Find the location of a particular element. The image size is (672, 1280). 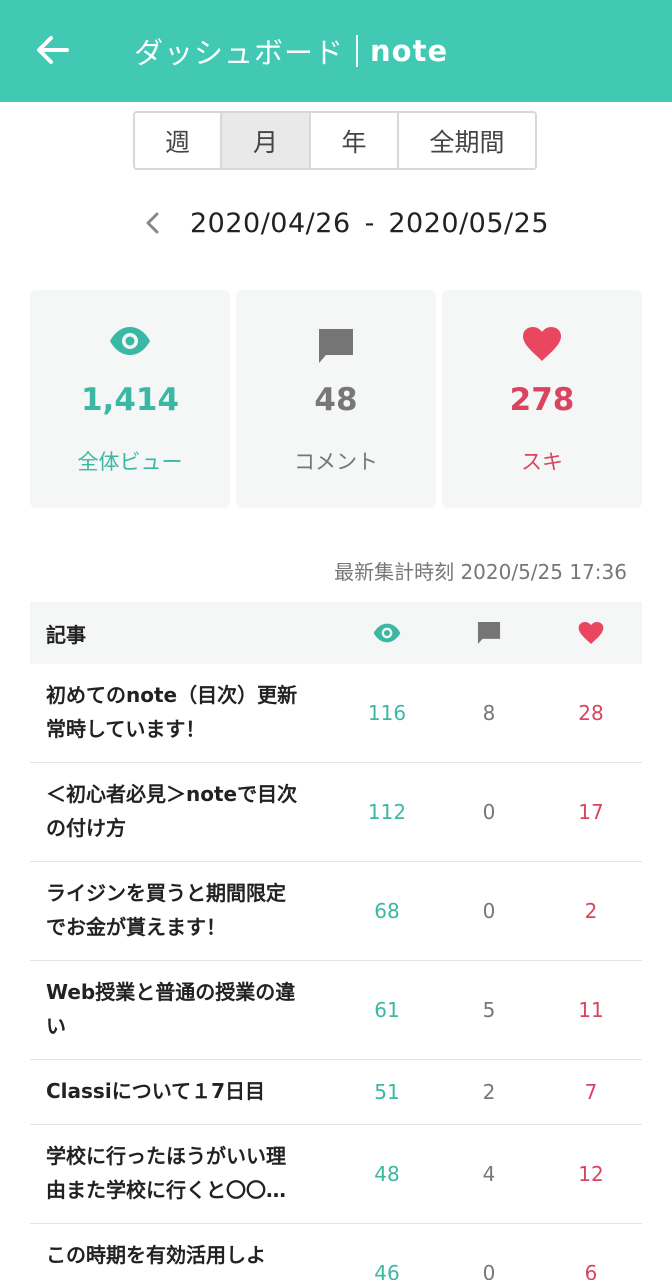

previous-period-button is located at coordinates (152, 223).